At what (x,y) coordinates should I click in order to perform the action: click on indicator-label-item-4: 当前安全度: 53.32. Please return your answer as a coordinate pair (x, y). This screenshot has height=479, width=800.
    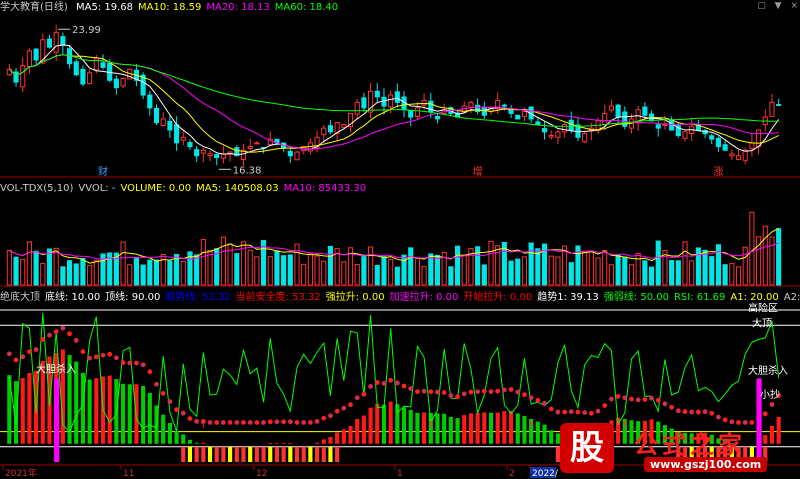
    Looking at the image, I should click on (278, 297).